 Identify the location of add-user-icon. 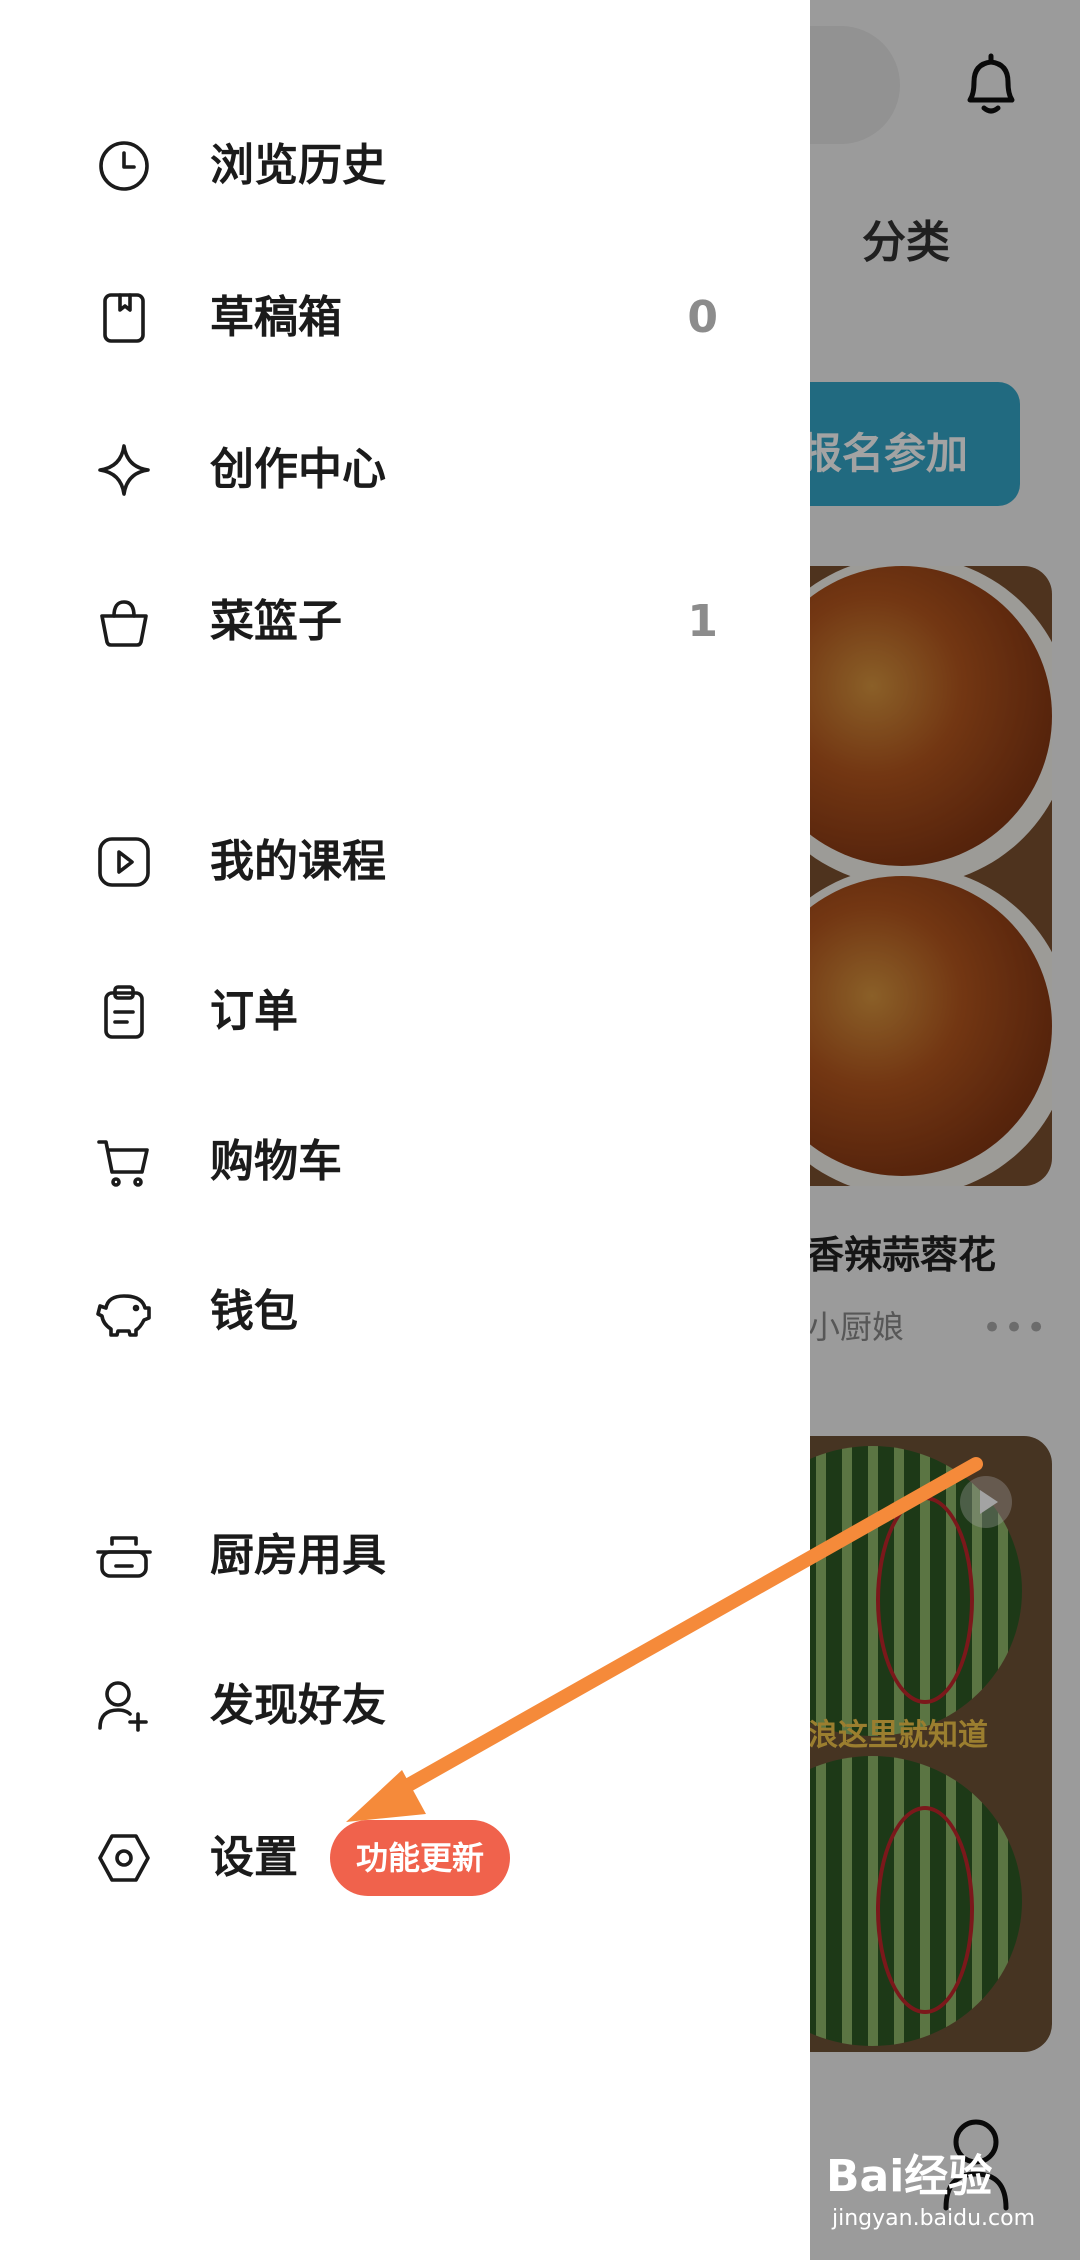
(123, 1706).